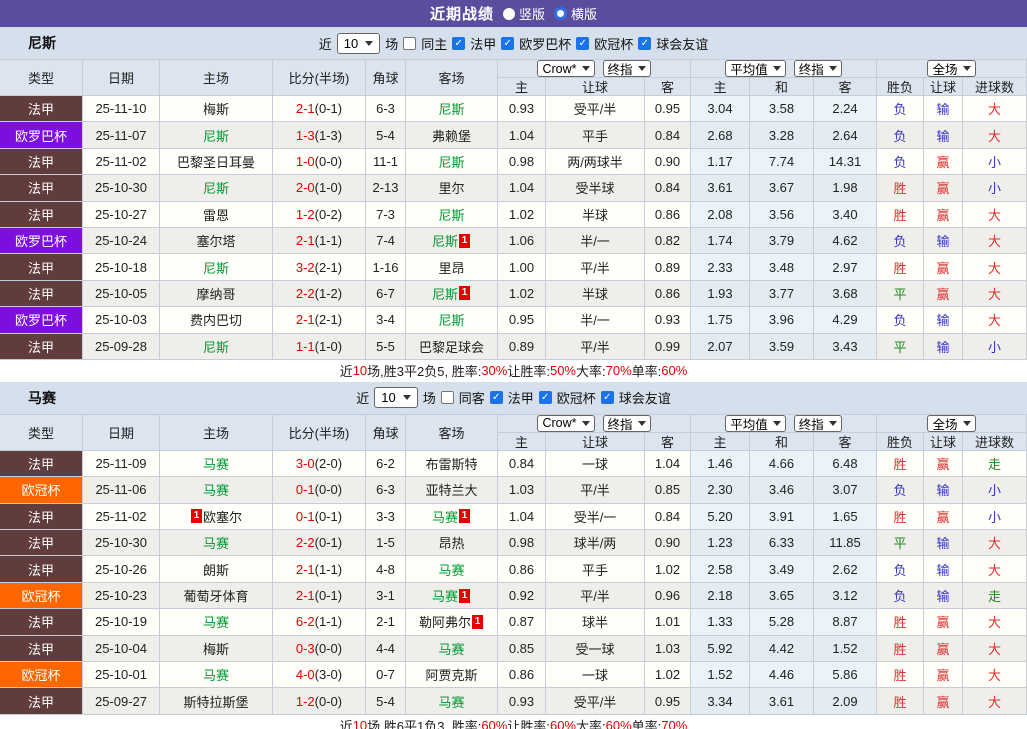 The height and width of the screenshot is (729, 1027). What do you see at coordinates (668, 622) in the screenshot?
I see `odds-away-cell: 1.01` at bounding box center [668, 622].